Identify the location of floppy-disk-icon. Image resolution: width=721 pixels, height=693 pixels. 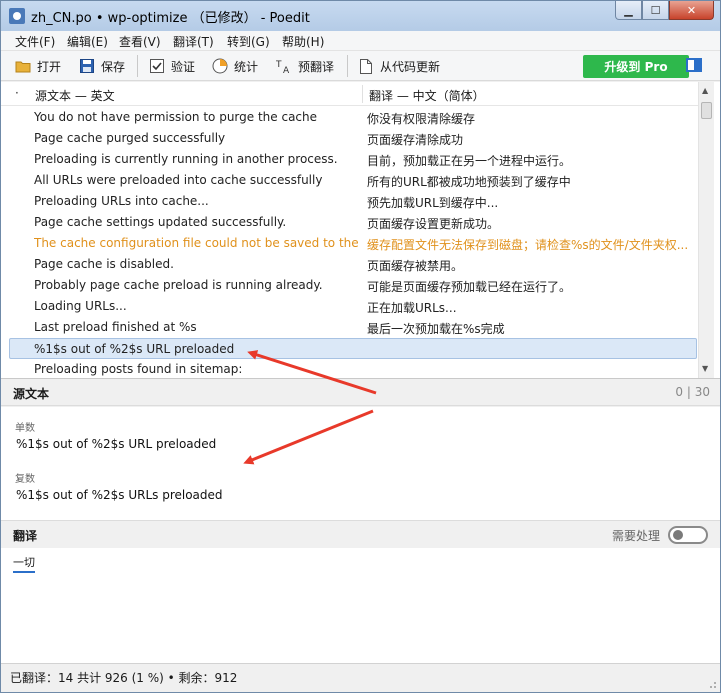
(87, 66).